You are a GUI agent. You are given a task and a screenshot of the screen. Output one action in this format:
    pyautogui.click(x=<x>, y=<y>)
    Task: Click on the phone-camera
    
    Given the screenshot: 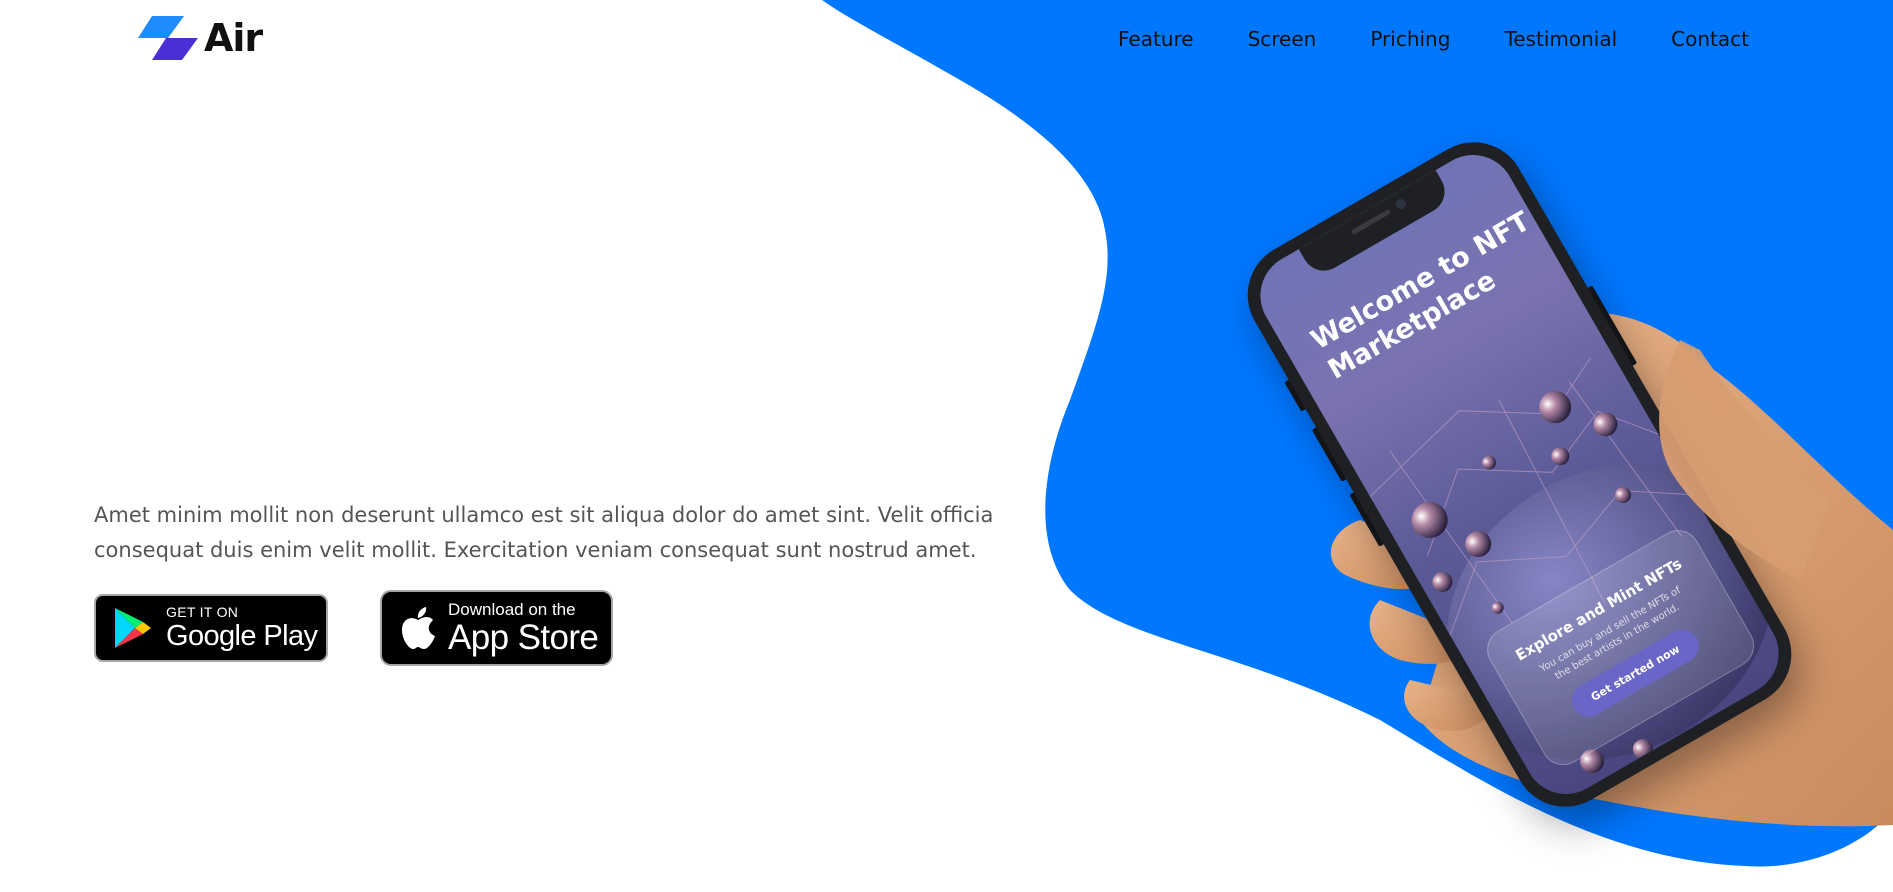 What is the action you would take?
    pyautogui.click(x=1400, y=204)
    